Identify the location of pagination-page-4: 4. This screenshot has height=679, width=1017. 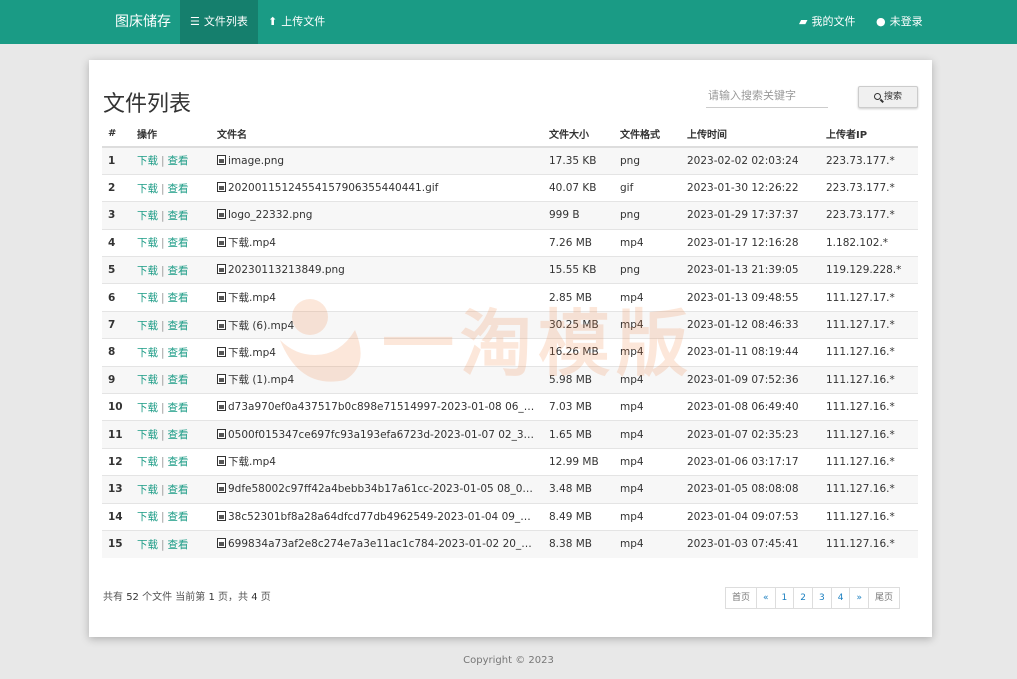
(840, 598).